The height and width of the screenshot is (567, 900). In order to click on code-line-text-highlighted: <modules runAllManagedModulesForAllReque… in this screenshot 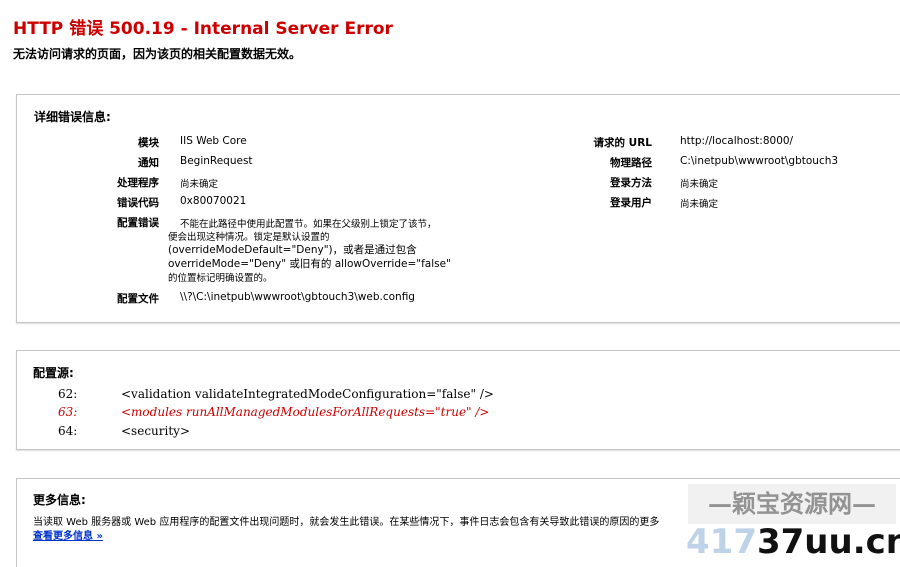, I will do `click(305, 412)`.